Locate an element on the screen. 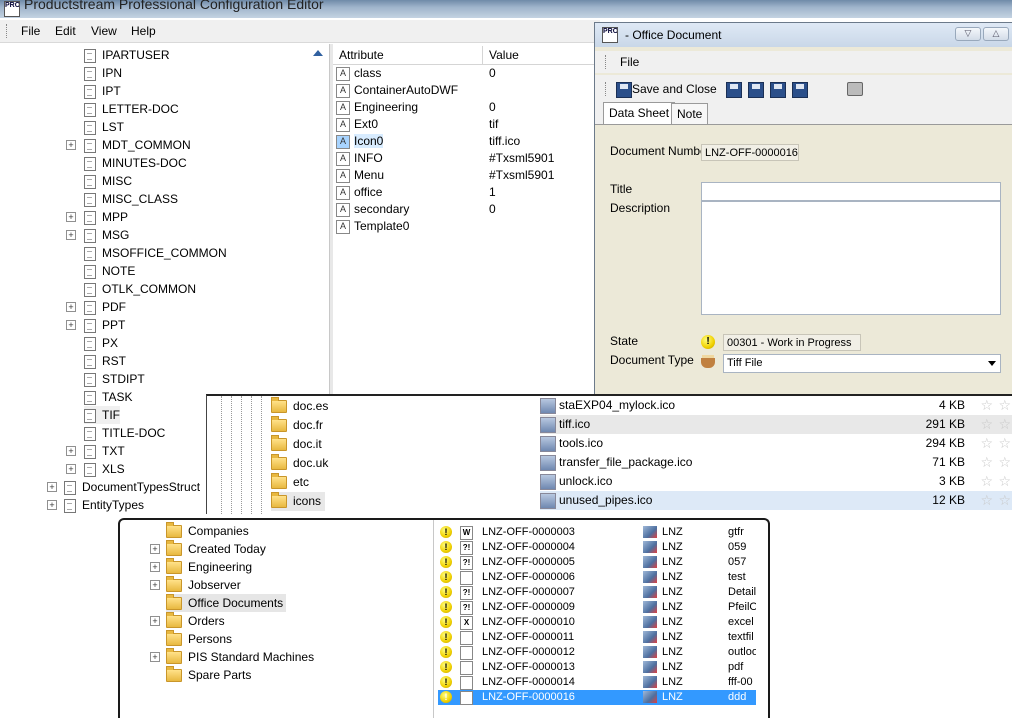 The height and width of the screenshot is (718, 1012). file-row: tools.ico 294 KB ☆ ☆ is located at coordinates (776, 443).